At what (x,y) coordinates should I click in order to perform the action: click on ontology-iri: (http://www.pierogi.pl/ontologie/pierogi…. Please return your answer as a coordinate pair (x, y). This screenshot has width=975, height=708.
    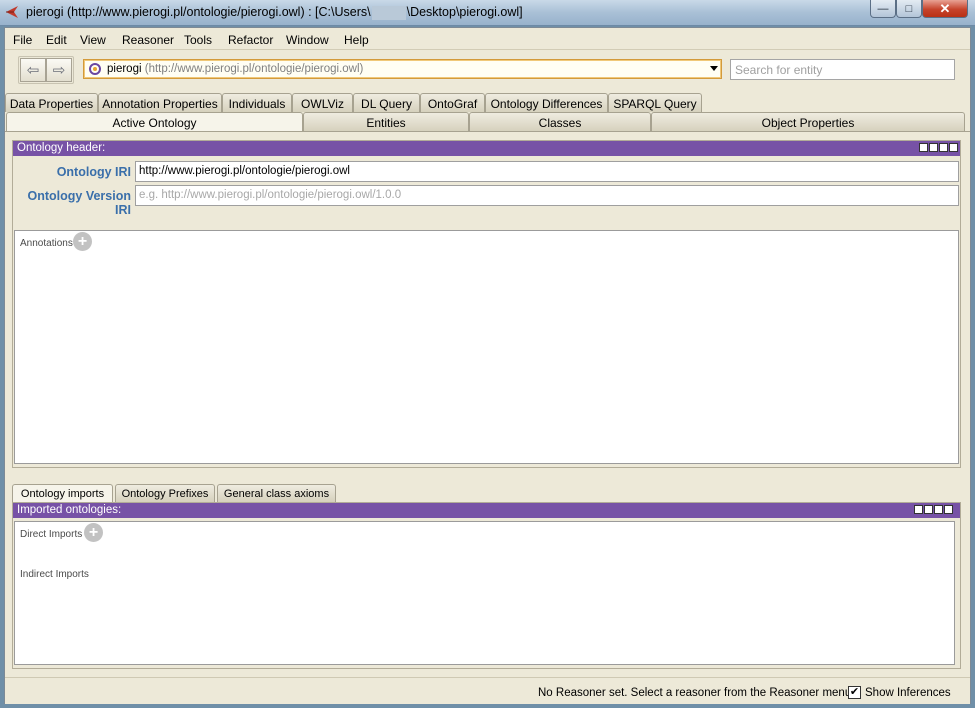
    Looking at the image, I should click on (254, 69).